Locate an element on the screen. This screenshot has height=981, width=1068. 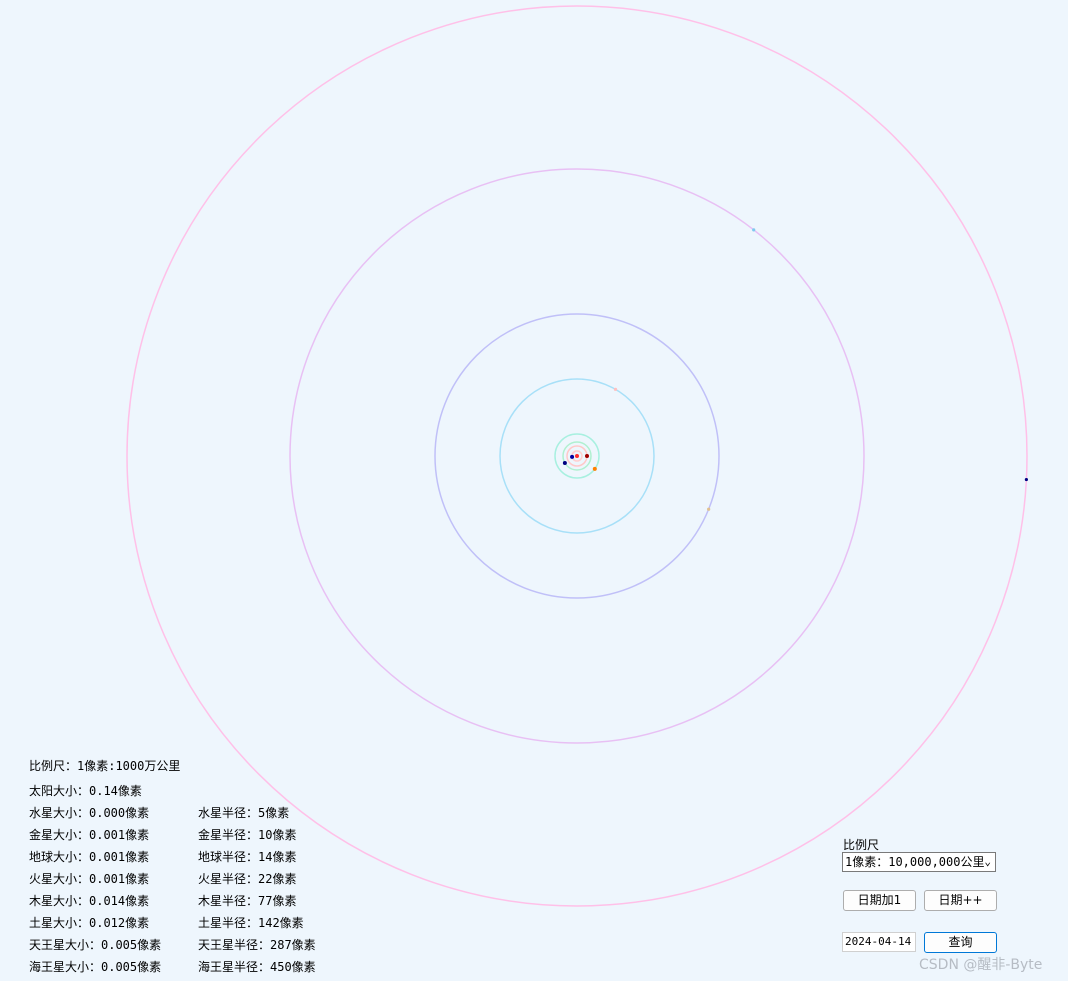
saturn-size-text: 土星大小：0.012像素 is located at coordinates (89, 923).